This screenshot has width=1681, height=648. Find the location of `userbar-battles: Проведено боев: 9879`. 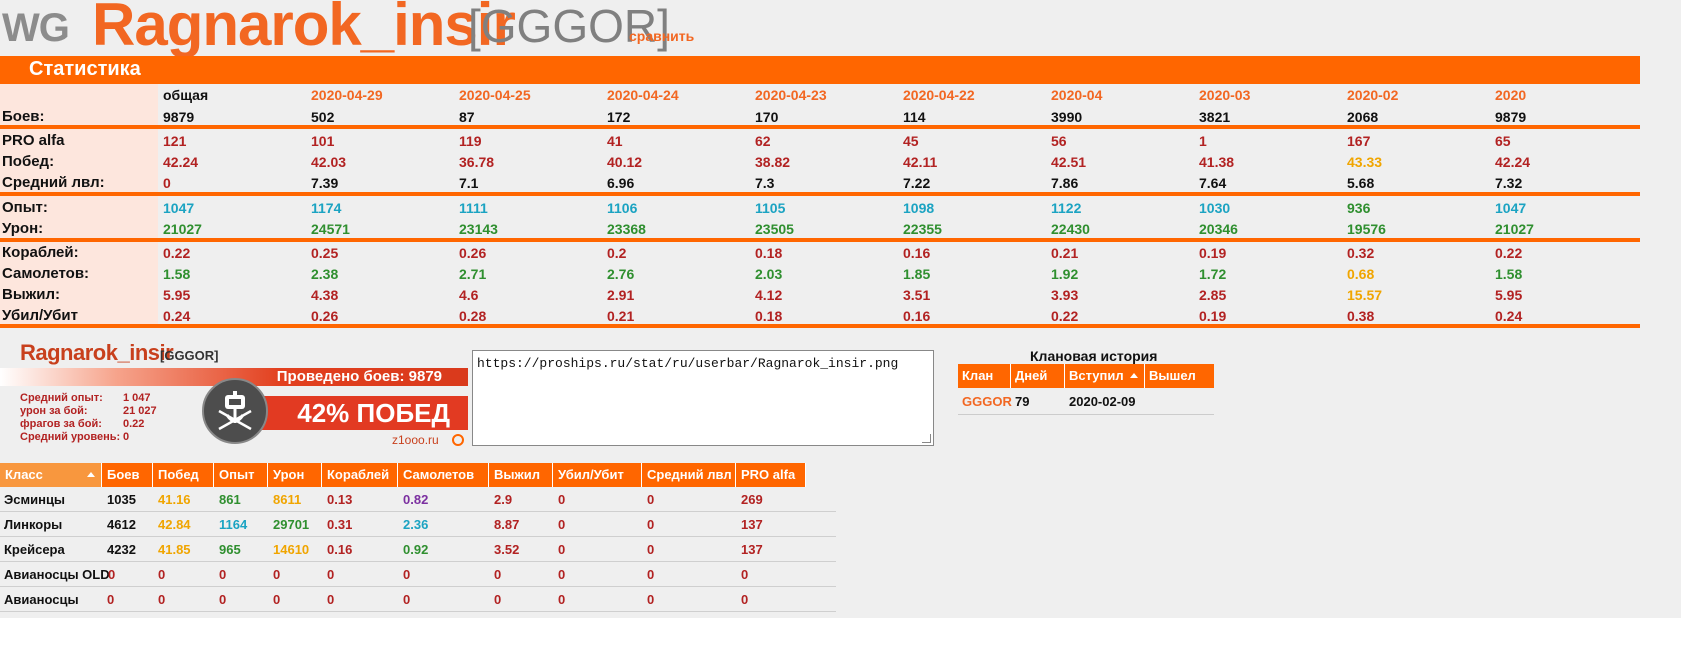

userbar-battles: Проведено боев: 9879 is located at coordinates (359, 376).